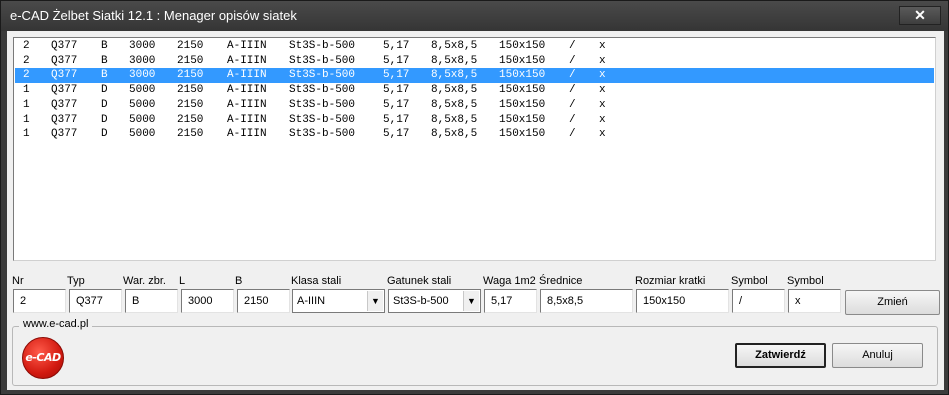  I want to click on label-rozmiar-kratki: Rozmiar kratki, so click(670, 281).